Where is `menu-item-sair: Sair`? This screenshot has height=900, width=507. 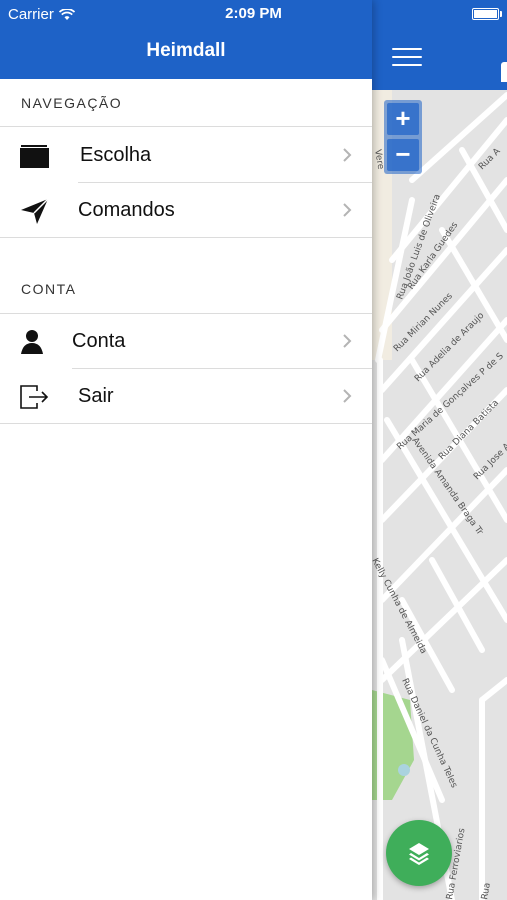 menu-item-sair: Sair is located at coordinates (186, 396).